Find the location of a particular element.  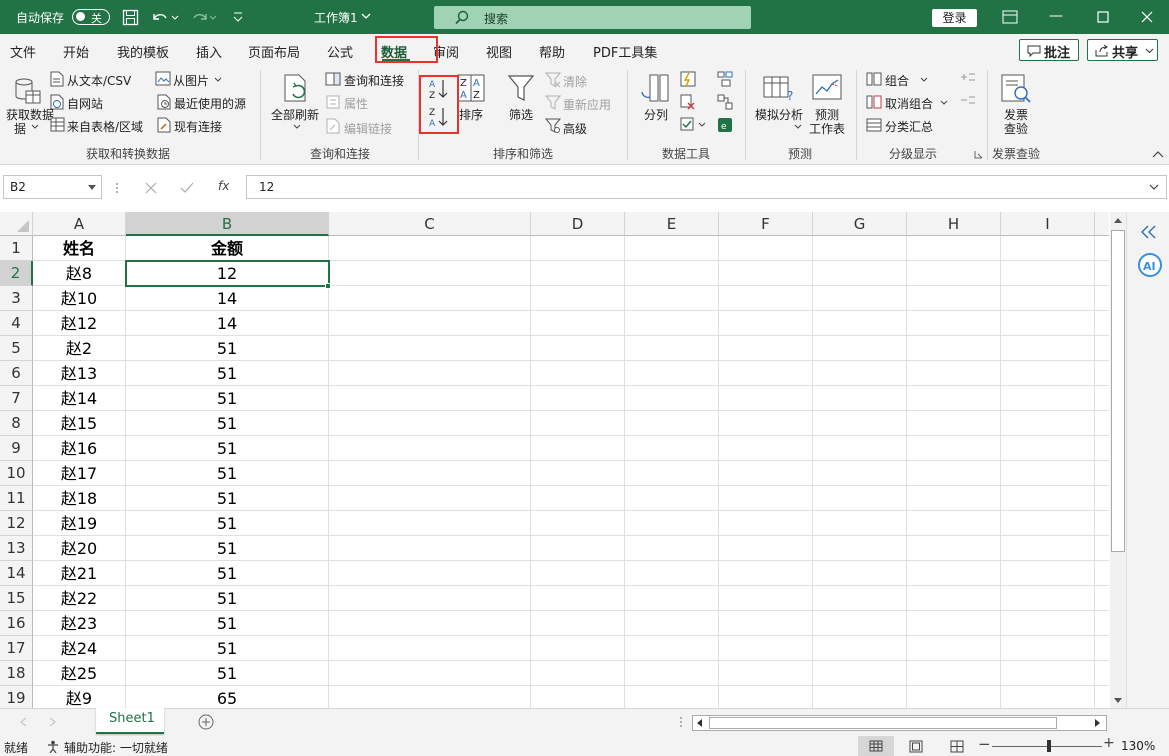

cell-name: 赵19 is located at coordinates (79, 523).